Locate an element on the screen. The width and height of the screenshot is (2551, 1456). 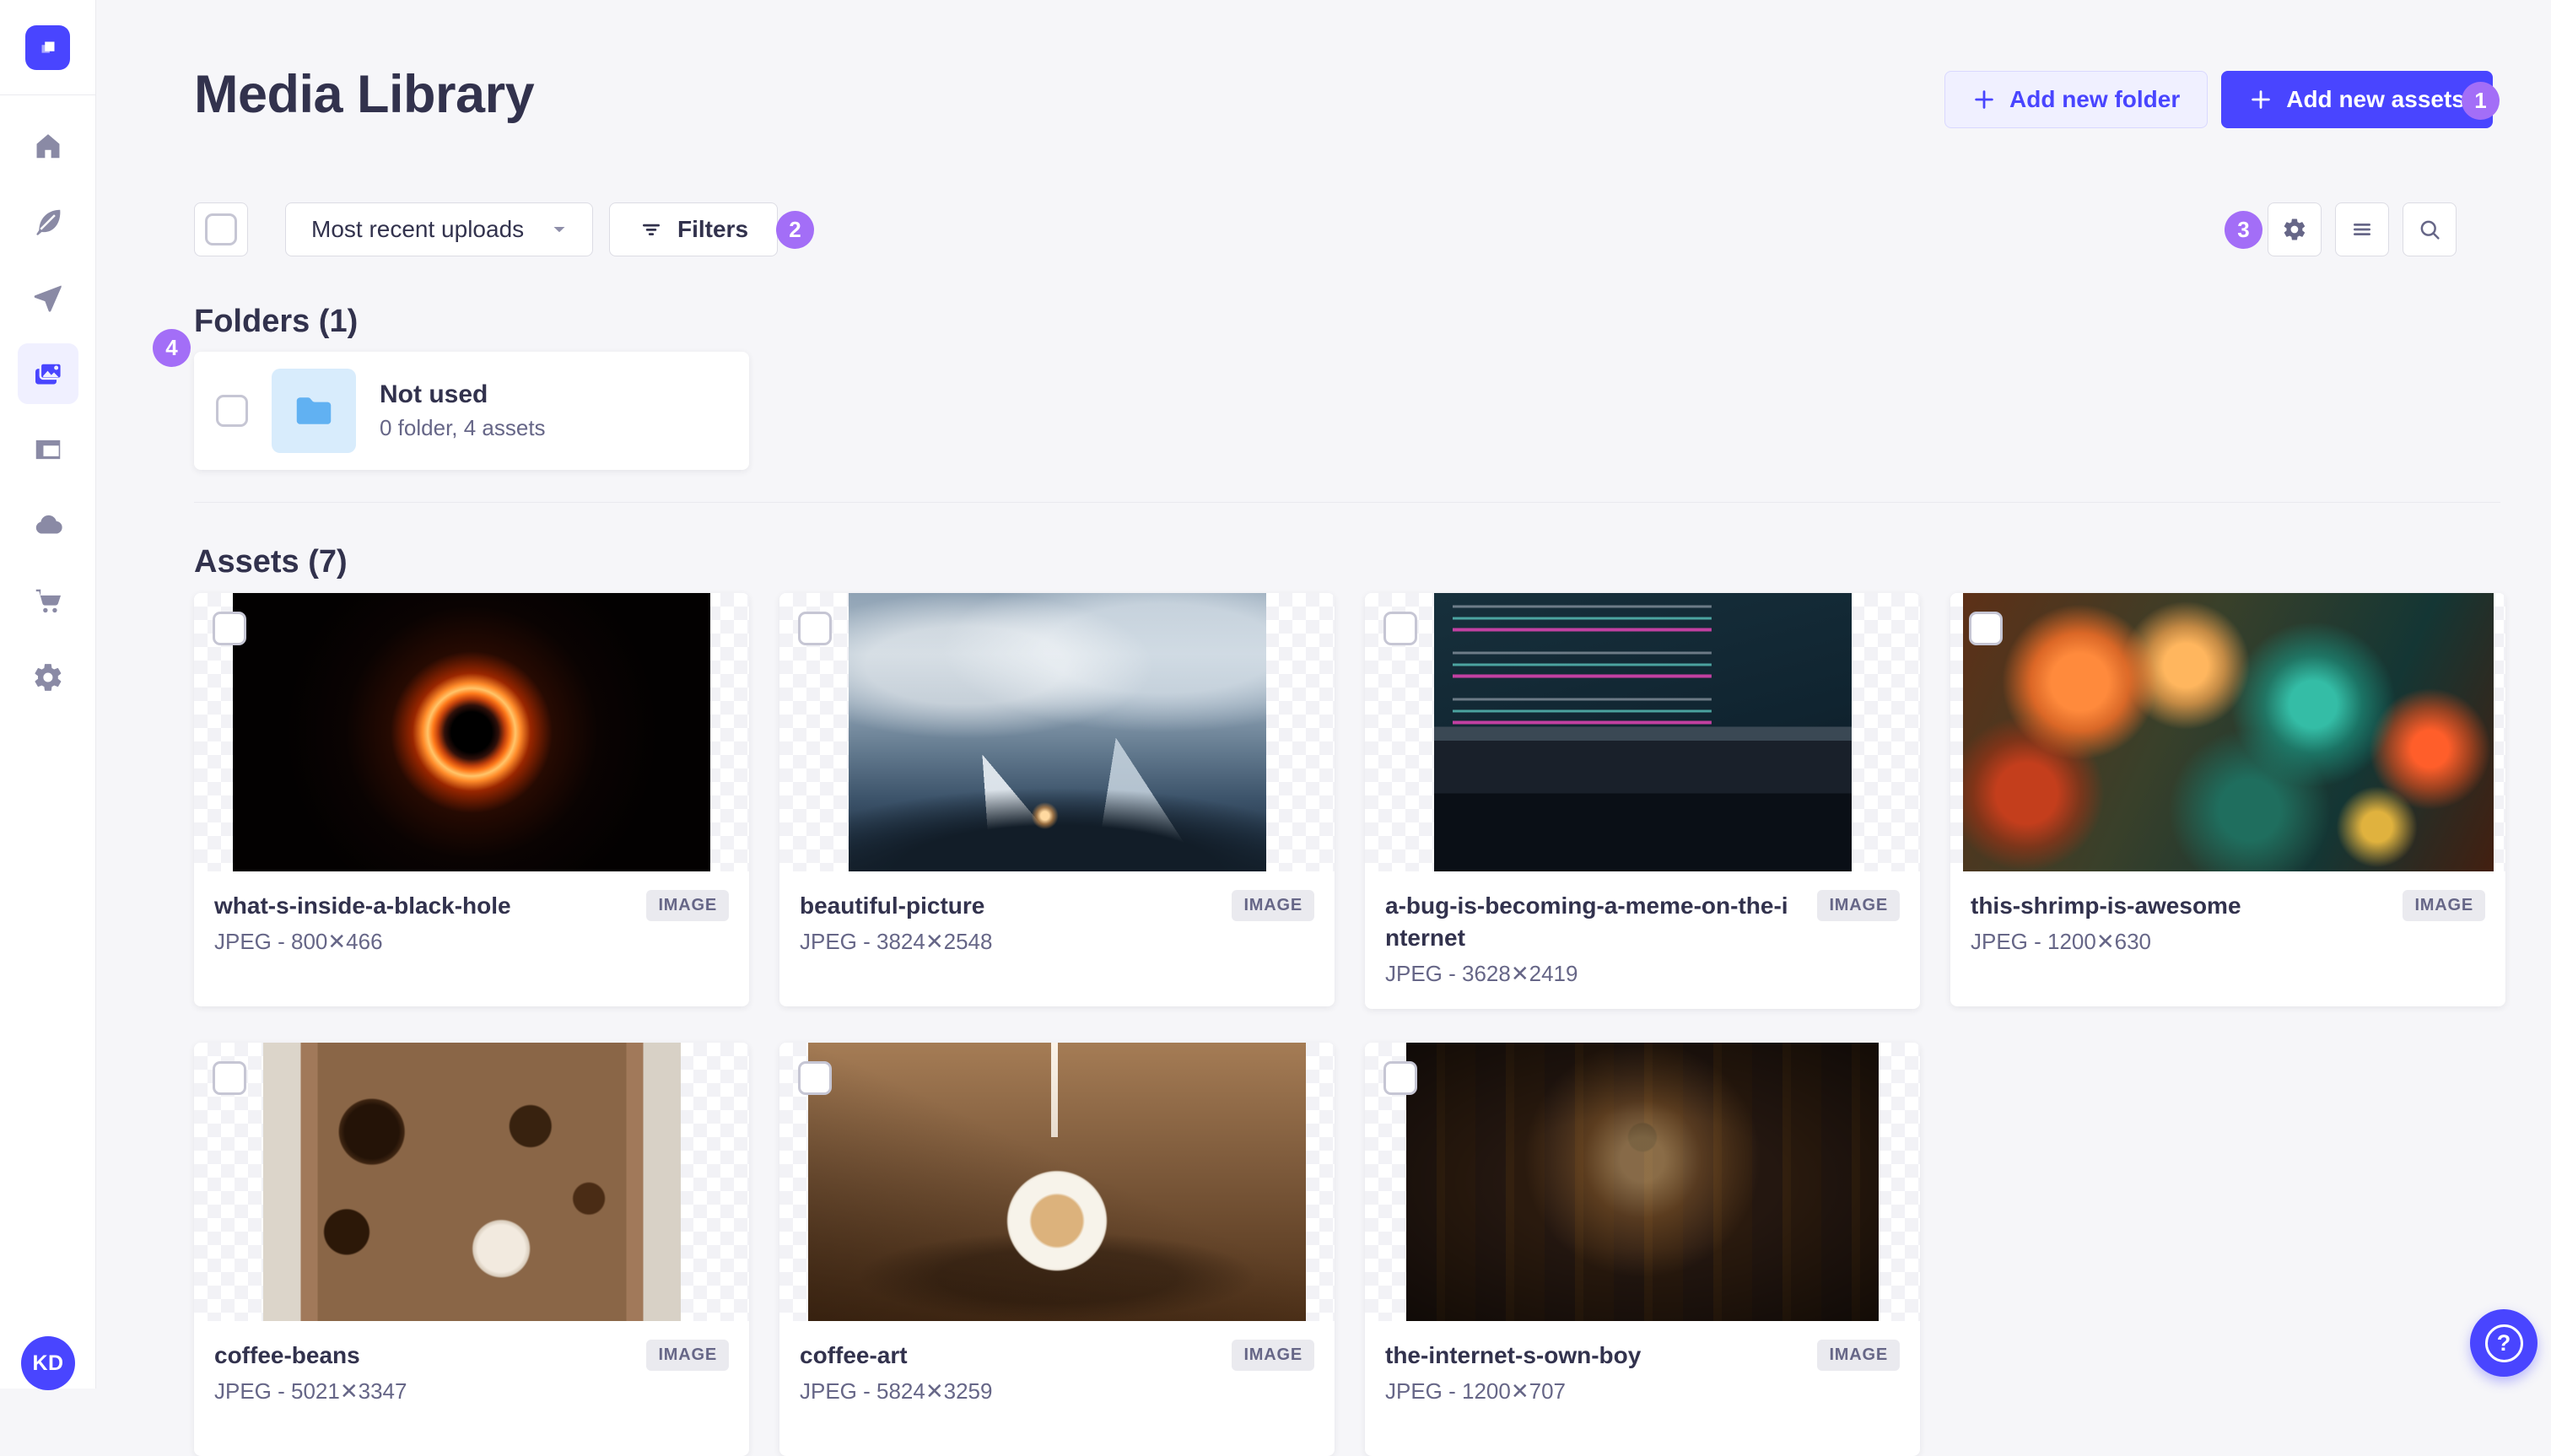
asset-card: coffee-beans JPEG - 5021✕3347 IMAGE is located at coordinates (471, 1249).